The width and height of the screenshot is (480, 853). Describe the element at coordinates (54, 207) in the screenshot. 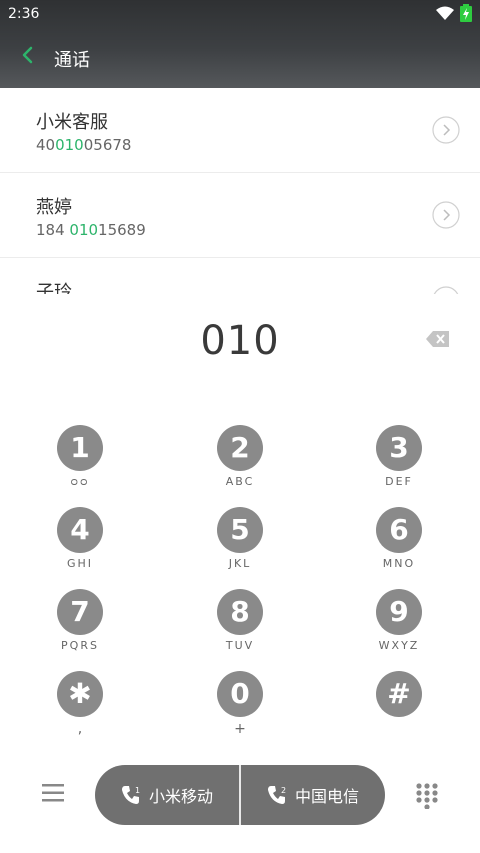

I see `contact-name: 燕婷` at that location.